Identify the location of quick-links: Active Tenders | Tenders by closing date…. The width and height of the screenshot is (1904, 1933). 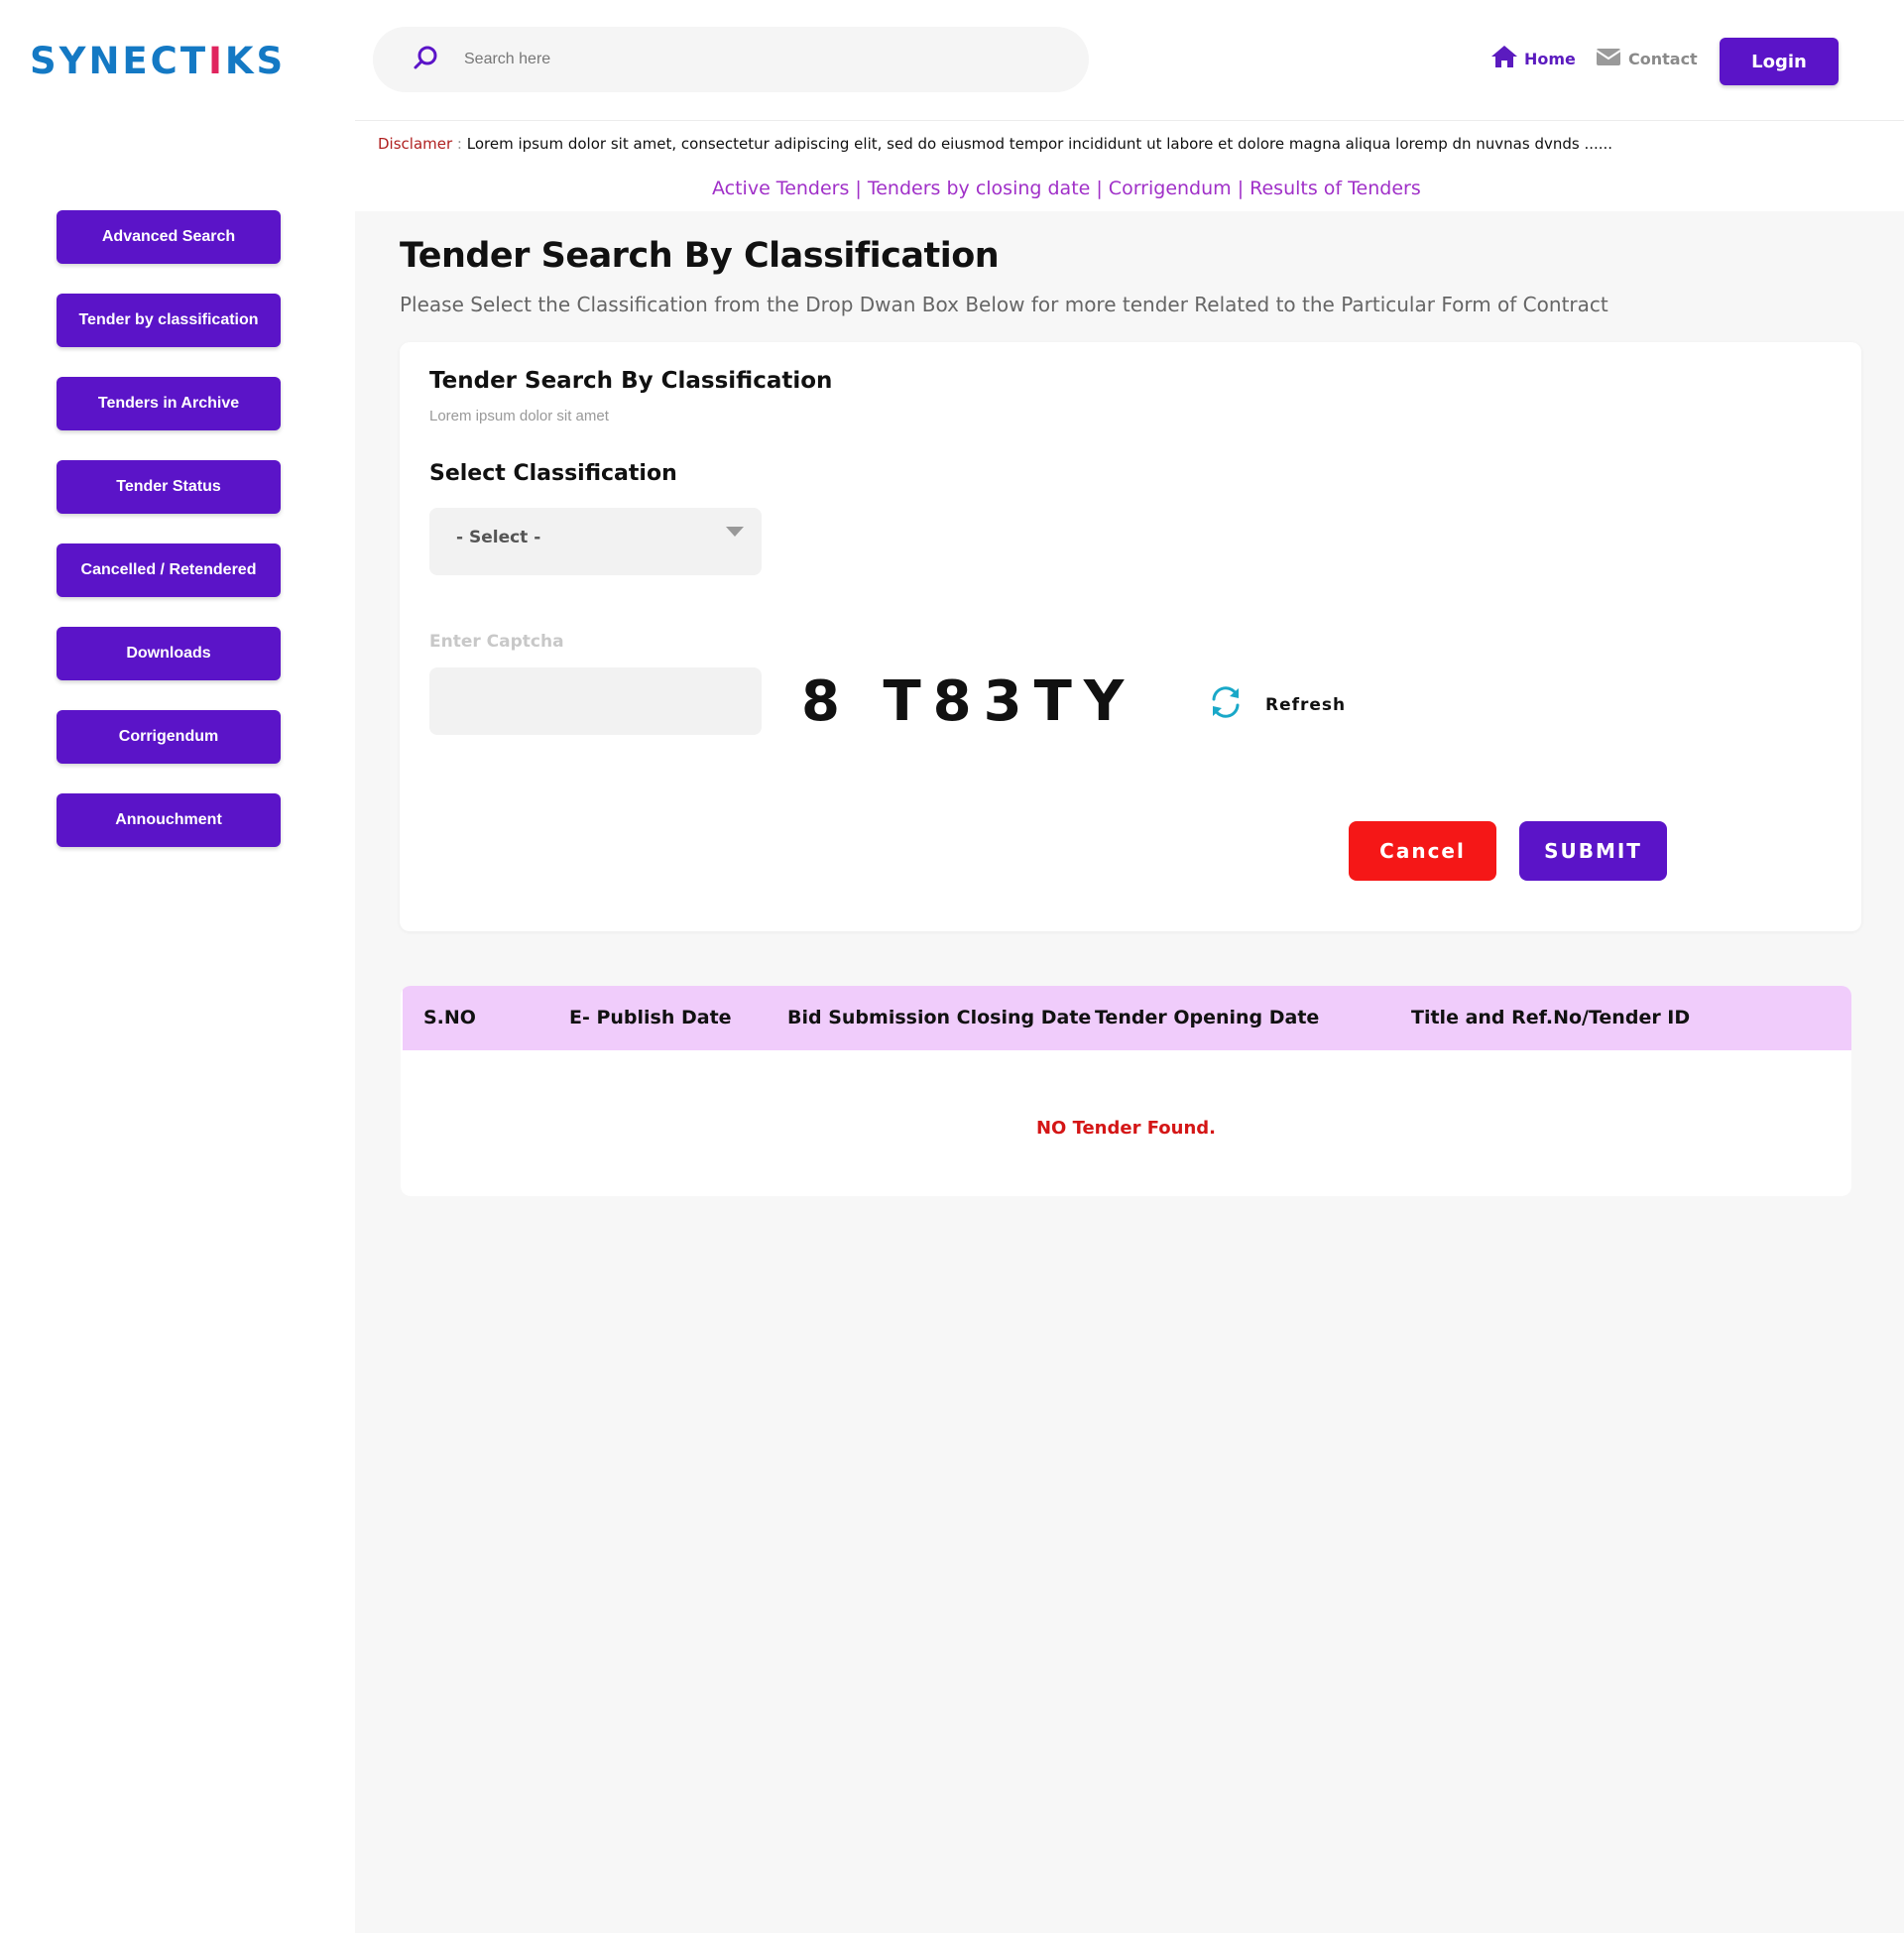
(1066, 188).